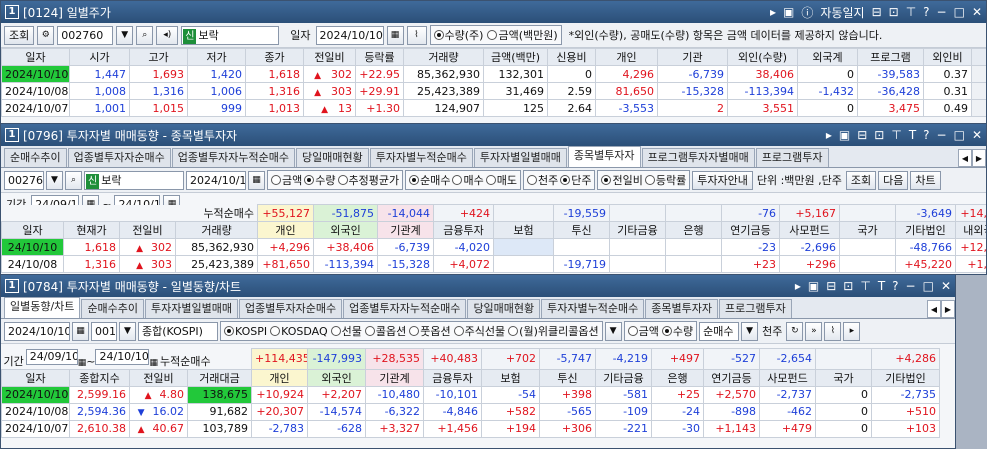 This screenshot has height=449, width=987. What do you see at coordinates (158, 377) in the screenshot?
I see `column-header: 전일비` at bounding box center [158, 377].